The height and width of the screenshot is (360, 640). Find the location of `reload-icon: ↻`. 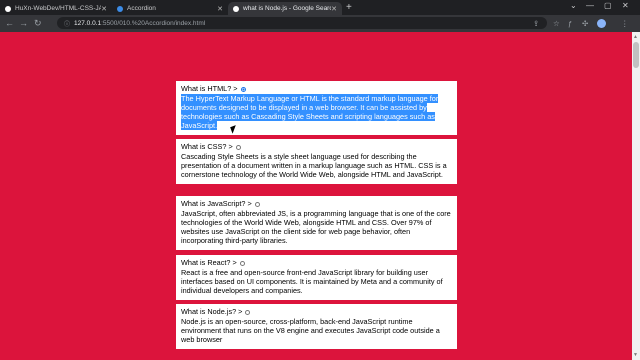

reload-icon: ↻ is located at coordinates (38, 23).